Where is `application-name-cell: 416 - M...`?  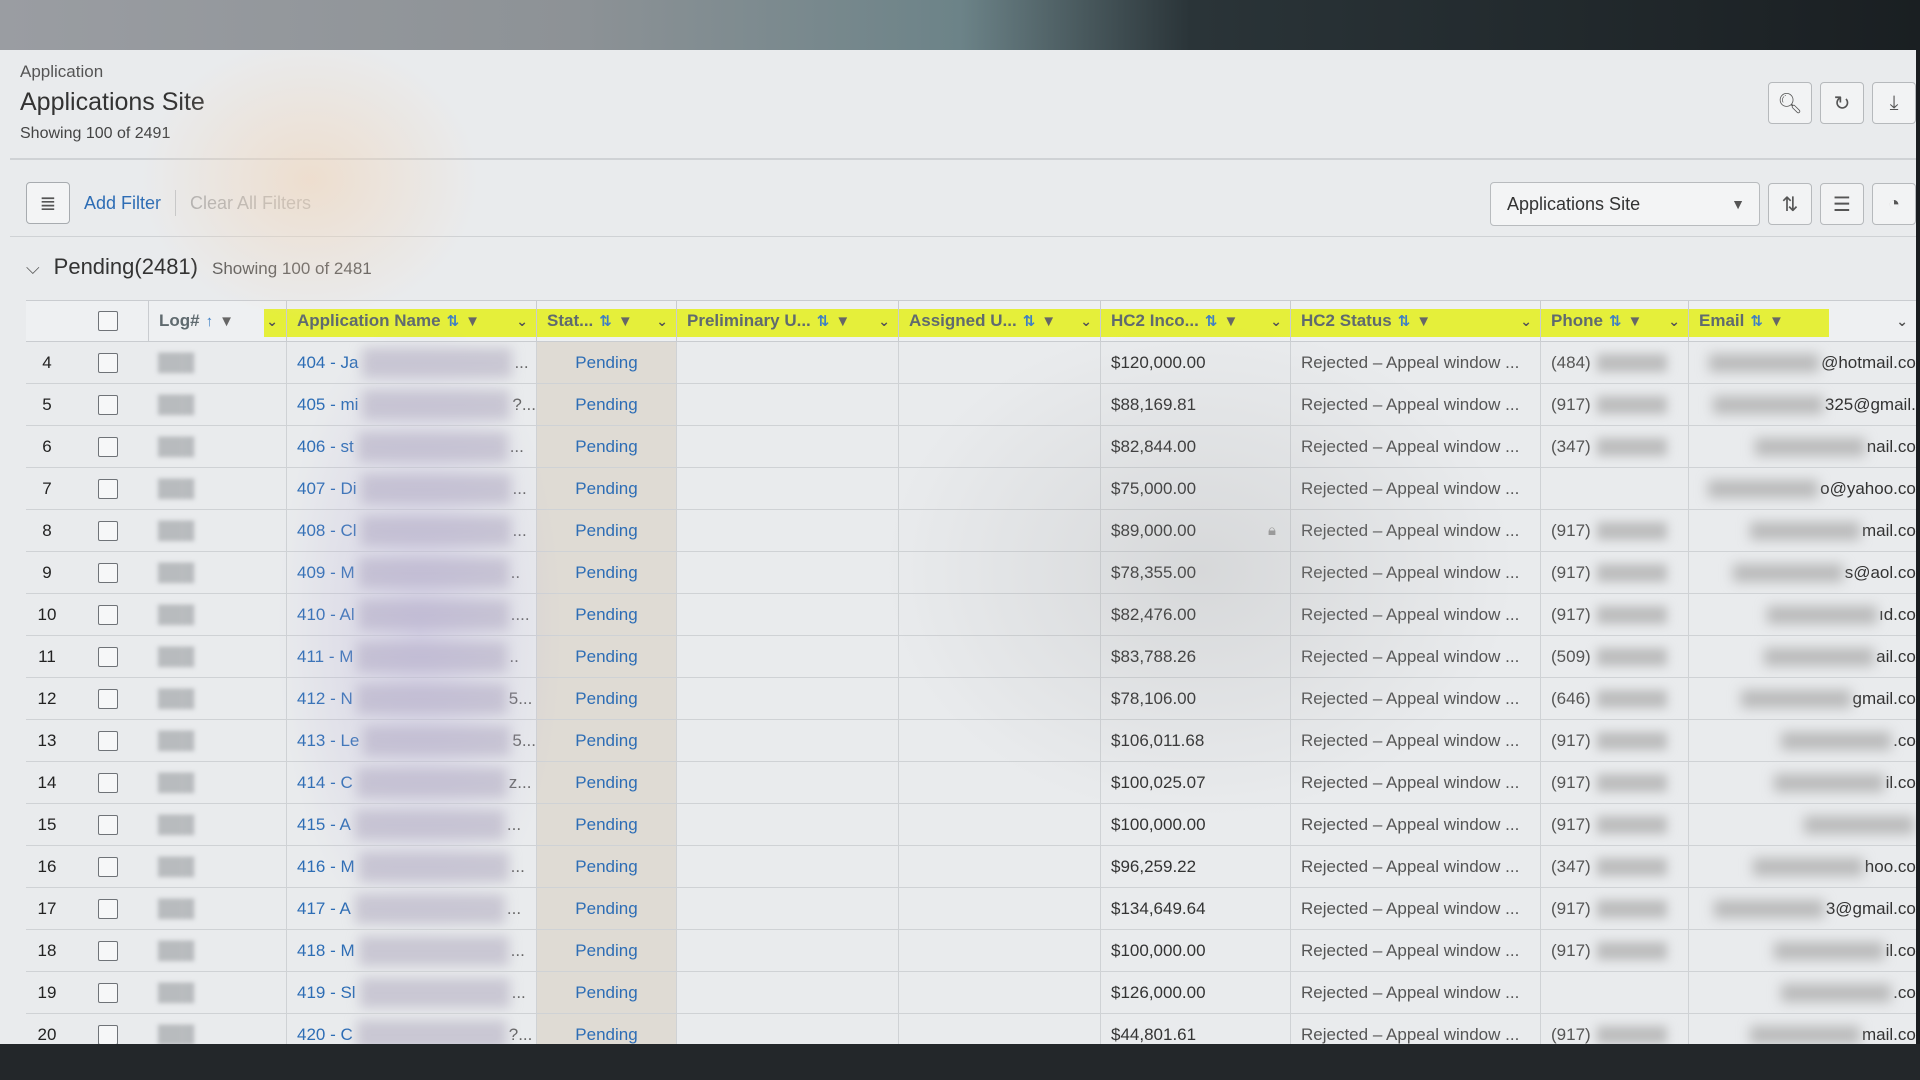 application-name-cell: 416 - M... is located at coordinates (411, 866).